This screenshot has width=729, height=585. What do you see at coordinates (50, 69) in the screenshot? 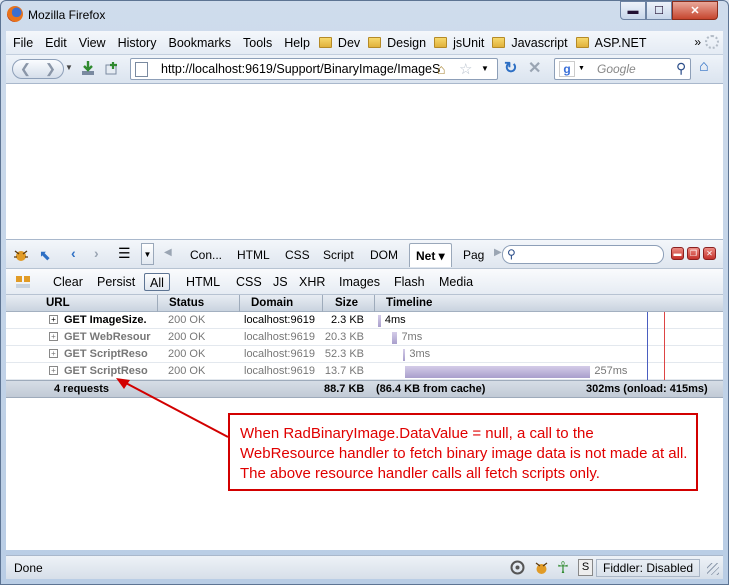
I see `forward-arrow-icon: ❯` at bounding box center [50, 69].